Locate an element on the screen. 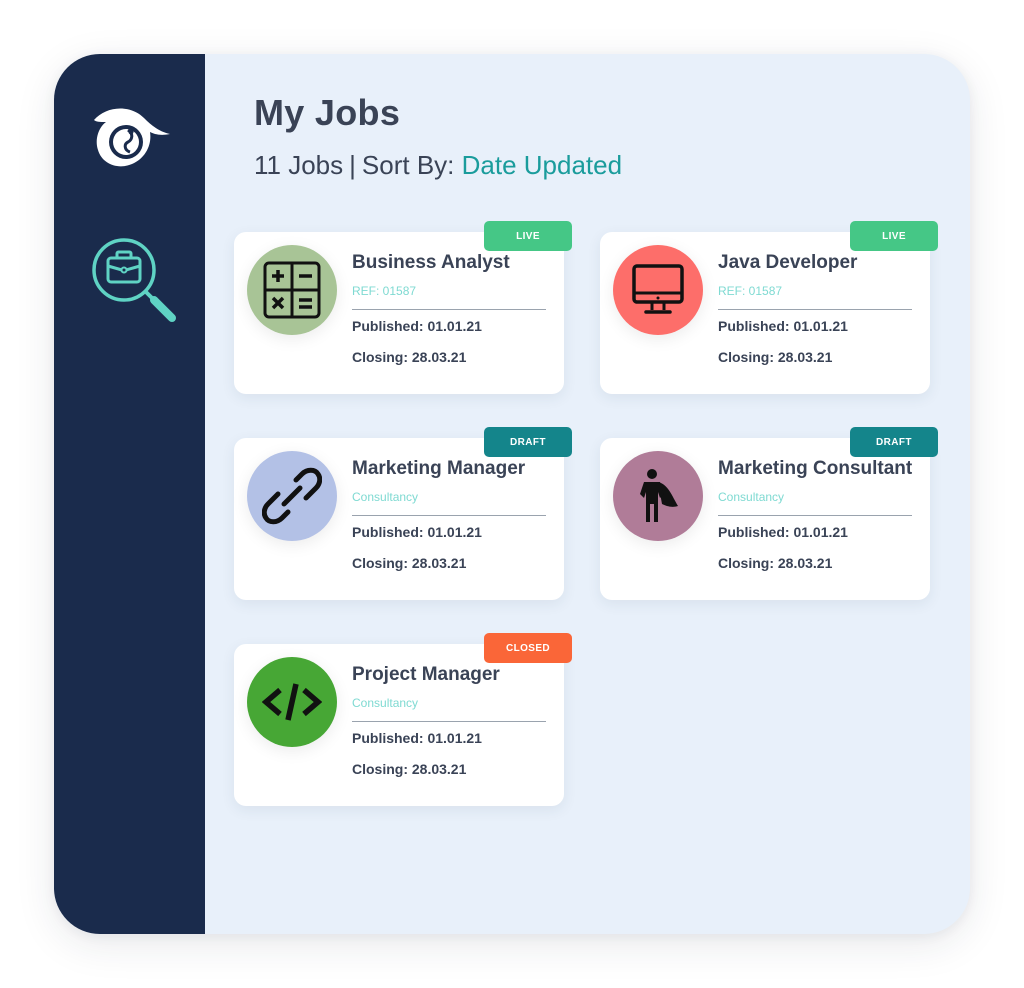 The image size is (1024, 988). link-icon is located at coordinates (292, 496).